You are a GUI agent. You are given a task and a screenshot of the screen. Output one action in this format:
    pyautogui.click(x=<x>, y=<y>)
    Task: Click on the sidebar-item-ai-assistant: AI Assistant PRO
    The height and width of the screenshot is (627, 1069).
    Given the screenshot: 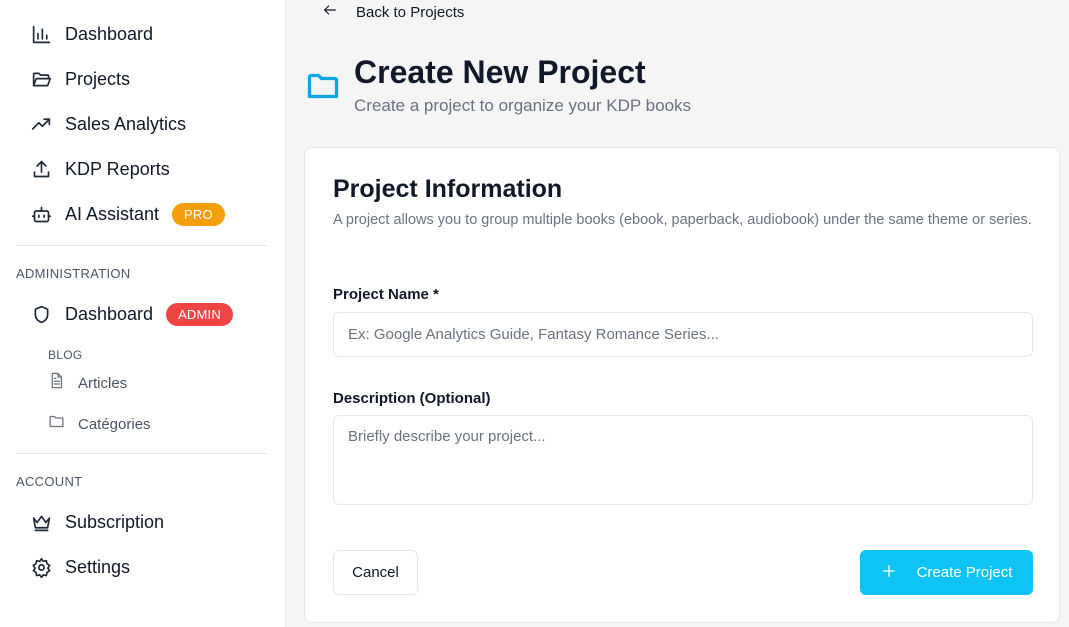 What is the action you would take?
    pyautogui.click(x=127, y=214)
    